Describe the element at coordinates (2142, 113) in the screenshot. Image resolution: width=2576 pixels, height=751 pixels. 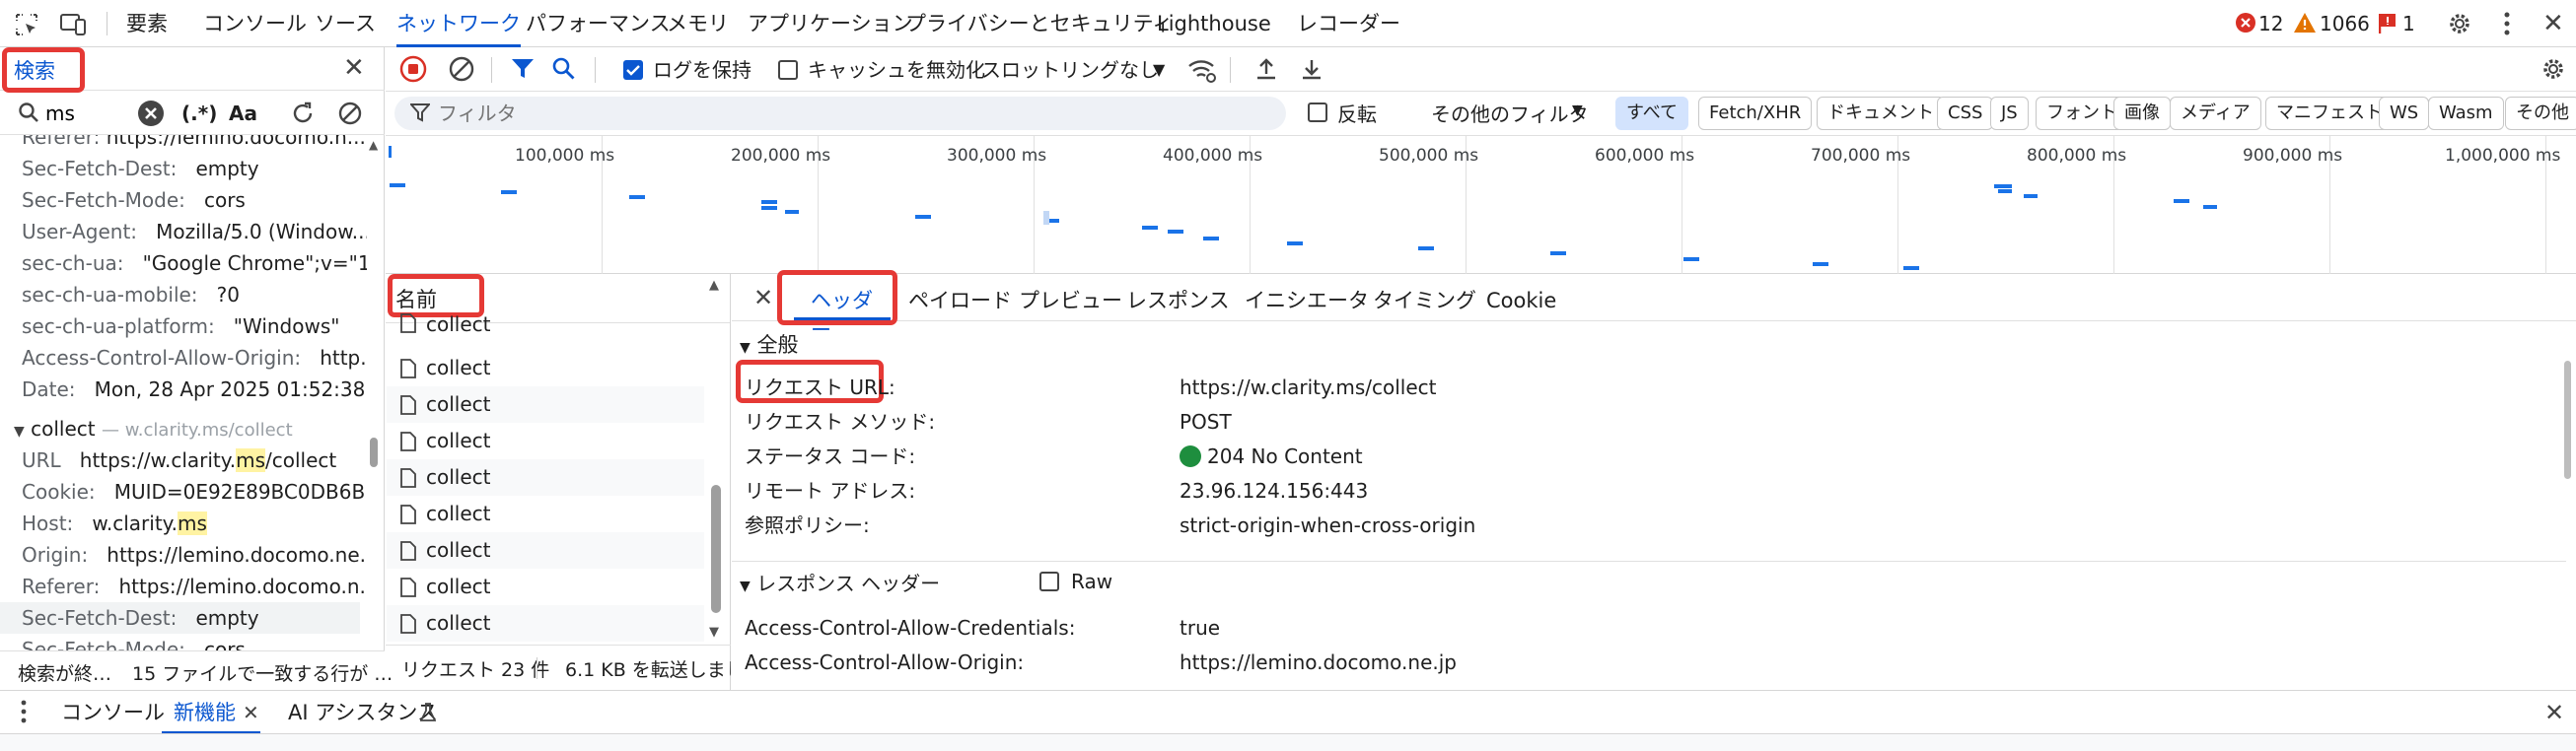
I see `filter-chip-image: 画像` at that location.